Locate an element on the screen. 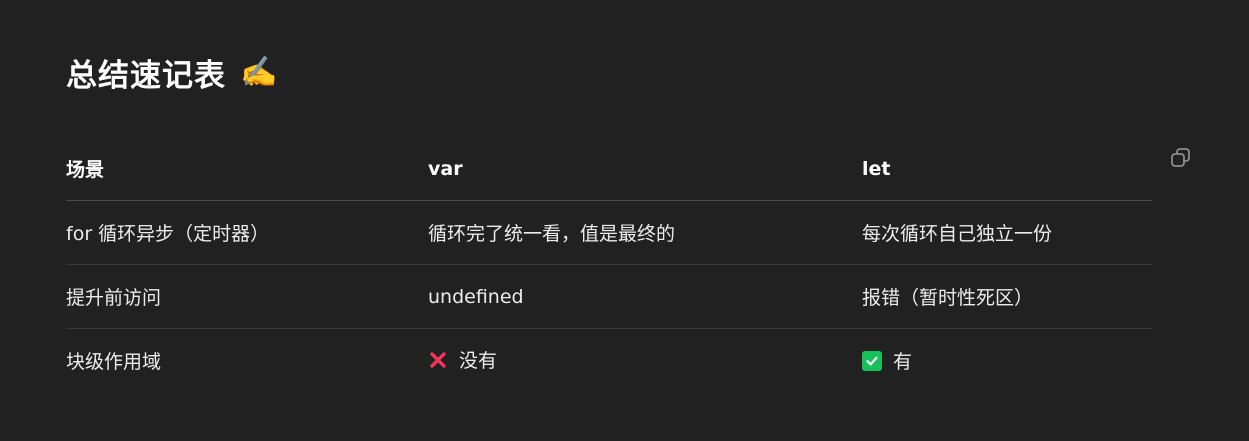 This screenshot has height=441, width=1249. table-row: 提升前访问 undefined 报错（暂时性死区） is located at coordinates (609, 296).